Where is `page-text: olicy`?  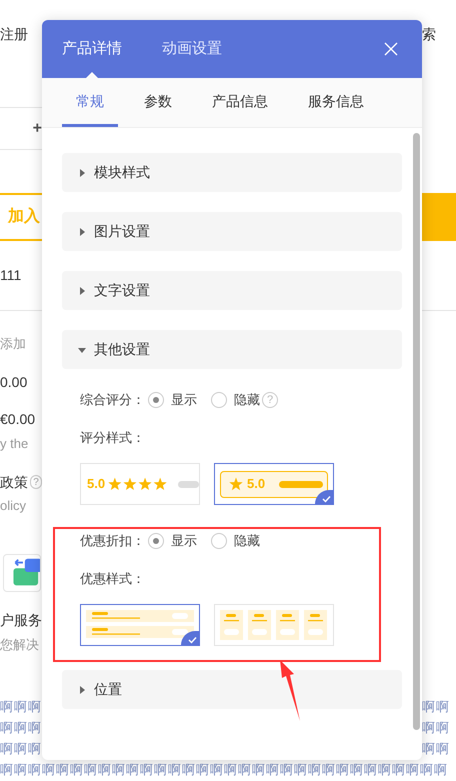 page-text: olicy is located at coordinates (13, 506).